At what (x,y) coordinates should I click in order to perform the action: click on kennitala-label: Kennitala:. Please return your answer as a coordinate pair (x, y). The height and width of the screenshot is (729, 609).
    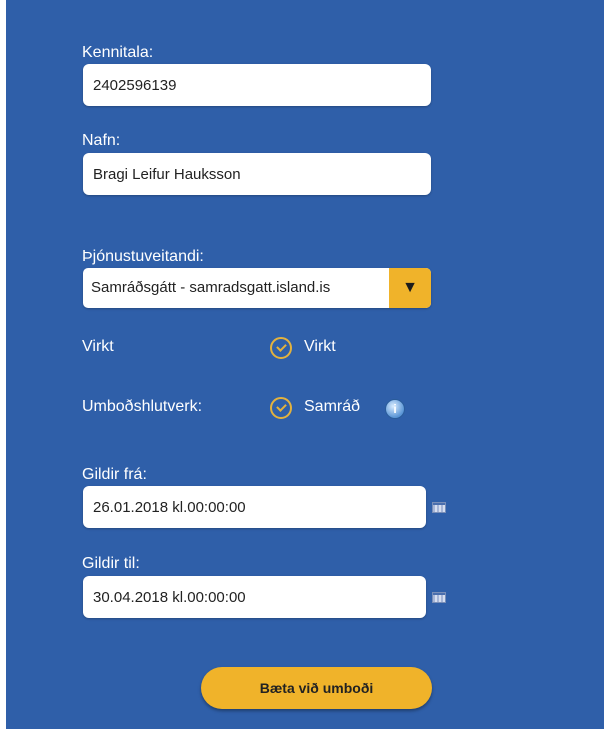
    Looking at the image, I should click on (118, 52).